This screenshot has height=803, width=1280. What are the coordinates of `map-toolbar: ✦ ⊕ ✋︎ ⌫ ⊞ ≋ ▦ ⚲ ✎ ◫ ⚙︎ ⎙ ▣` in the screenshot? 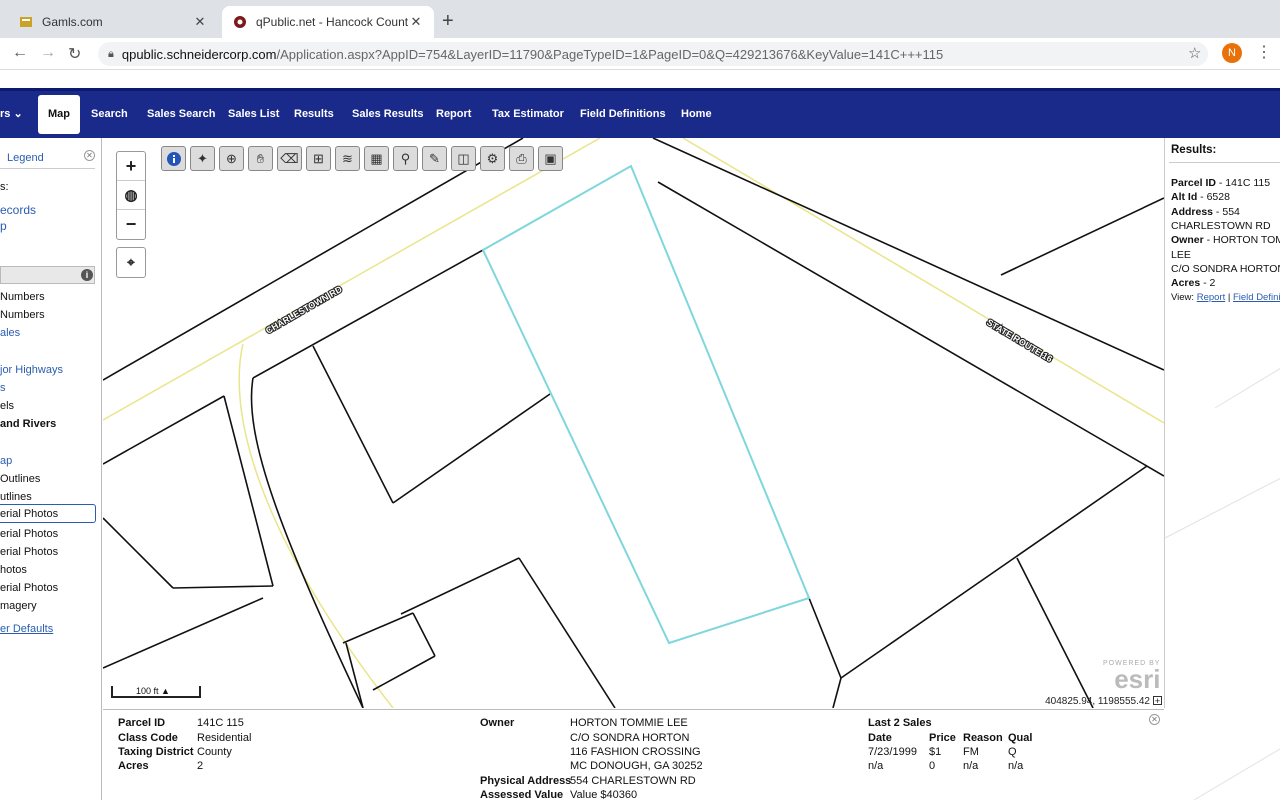 It's located at (362, 158).